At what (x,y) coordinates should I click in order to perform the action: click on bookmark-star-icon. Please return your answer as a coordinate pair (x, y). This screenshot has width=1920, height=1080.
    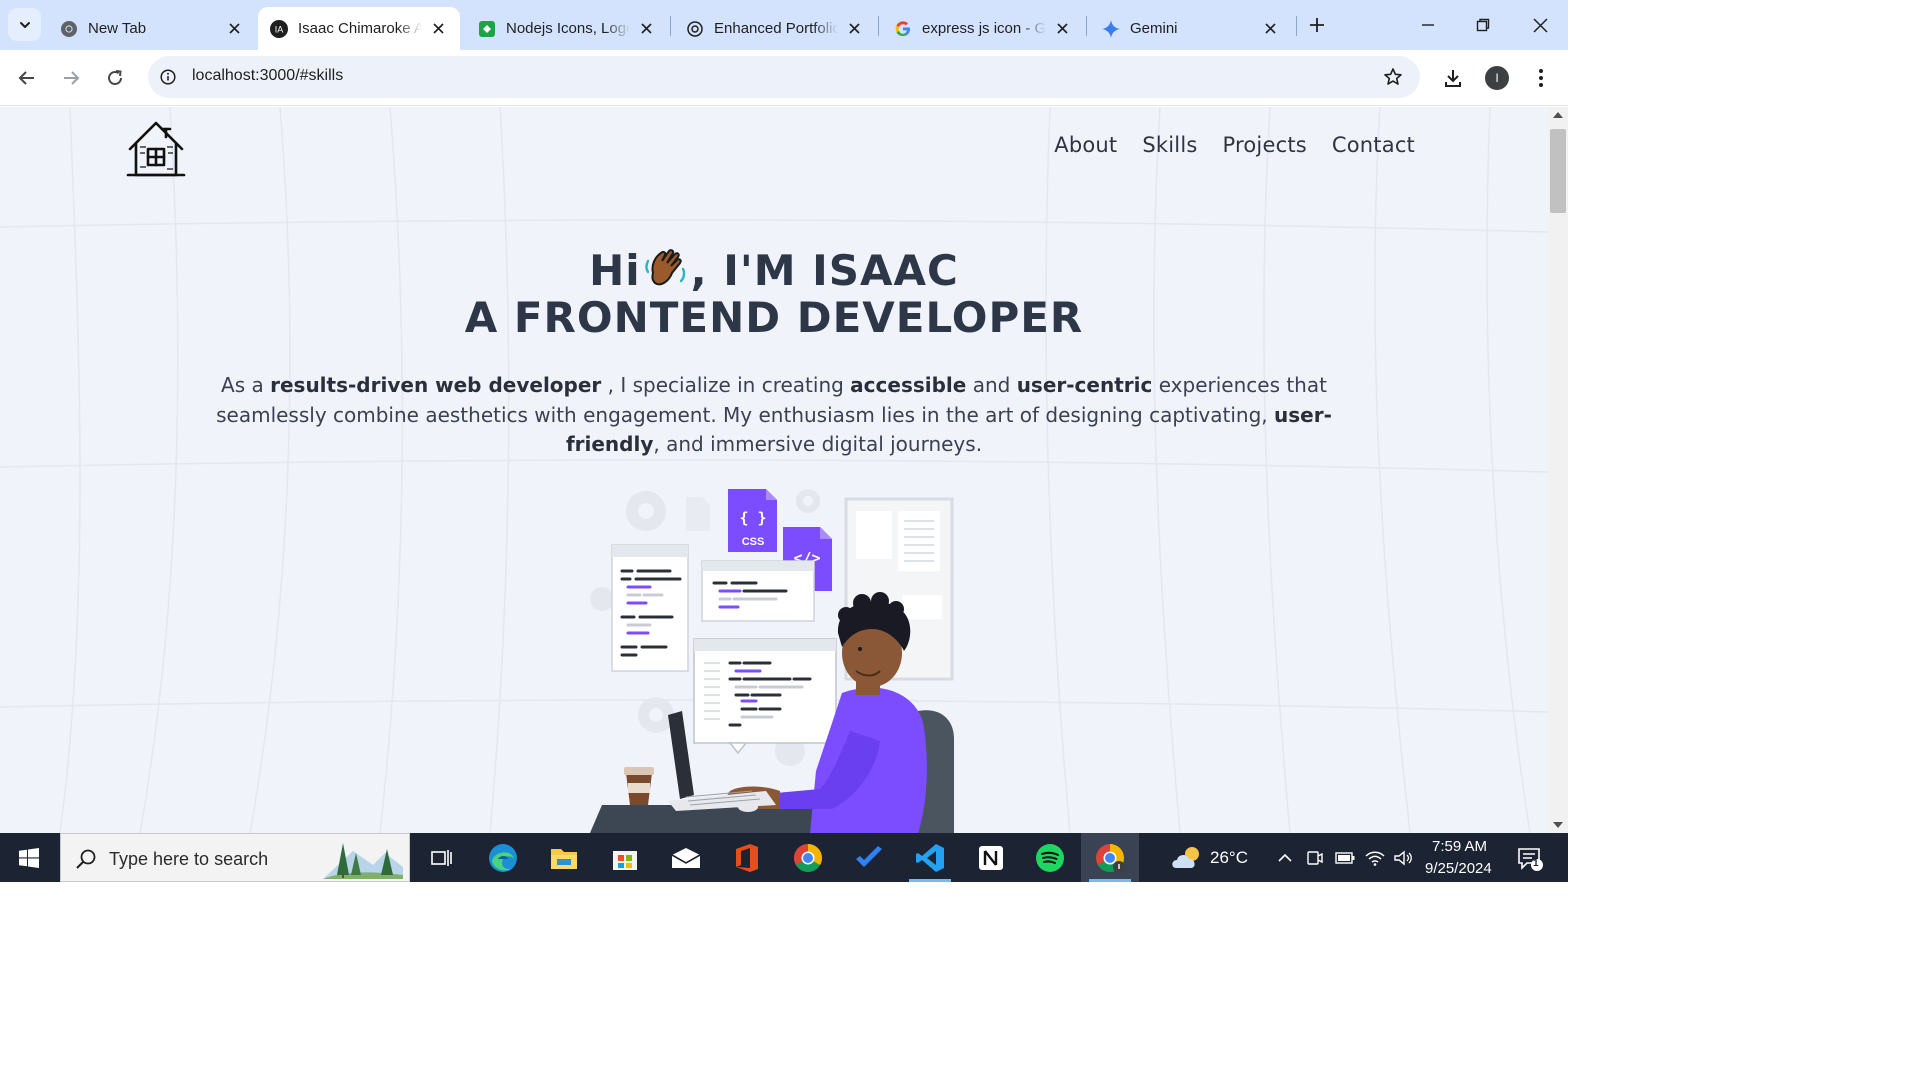
    Looking at the image, I should click on (1393, 77).